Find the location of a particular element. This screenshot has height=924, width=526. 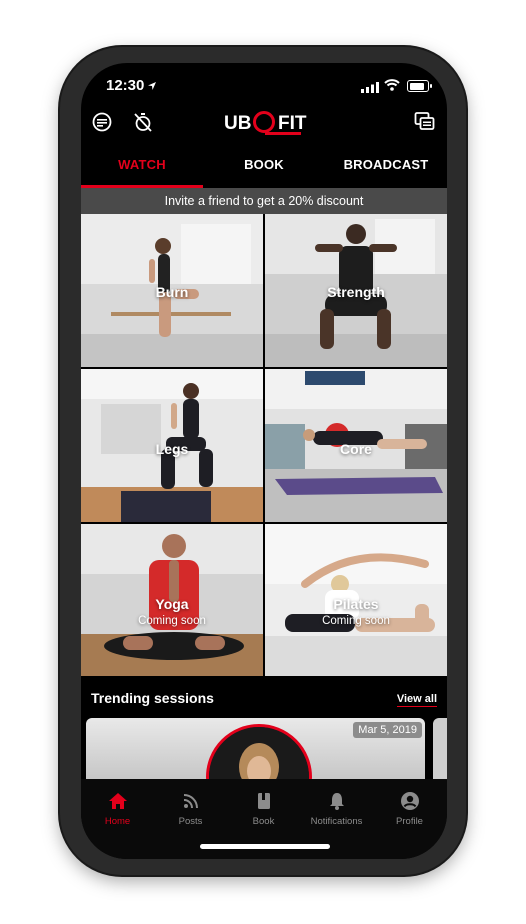

category-tile-legs: Legs is located at coordinates (172, 445).